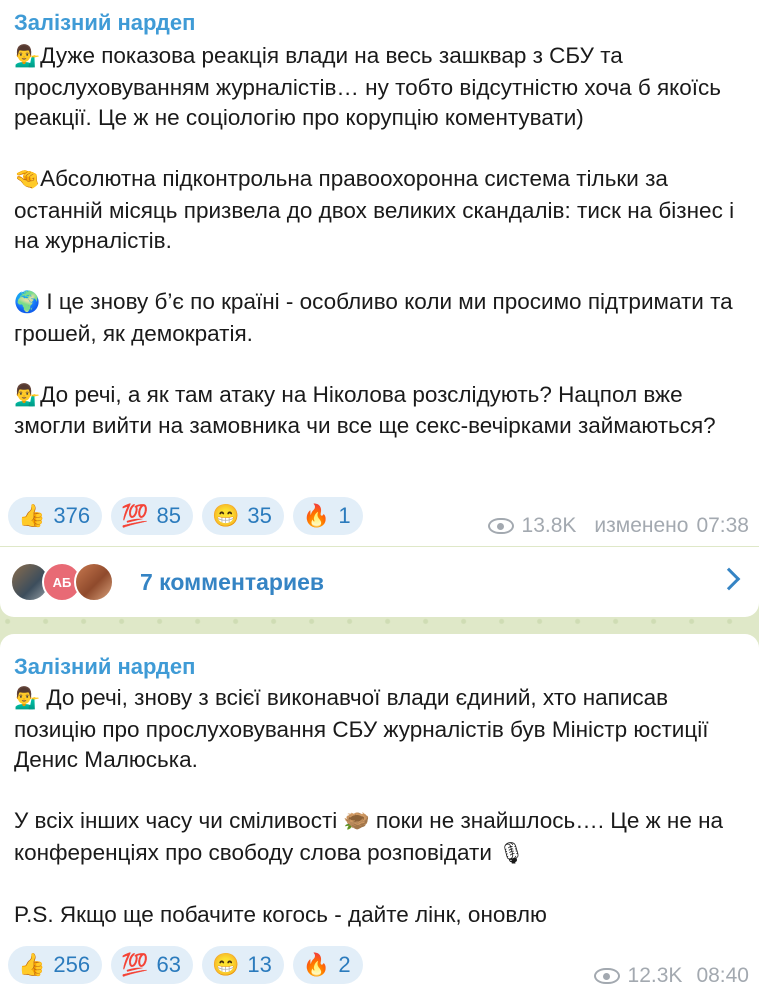 This screenshot has height=988, width=759. Describe the element at coordinates (94, 582) in the screenshot. I see `avatar` at that location.